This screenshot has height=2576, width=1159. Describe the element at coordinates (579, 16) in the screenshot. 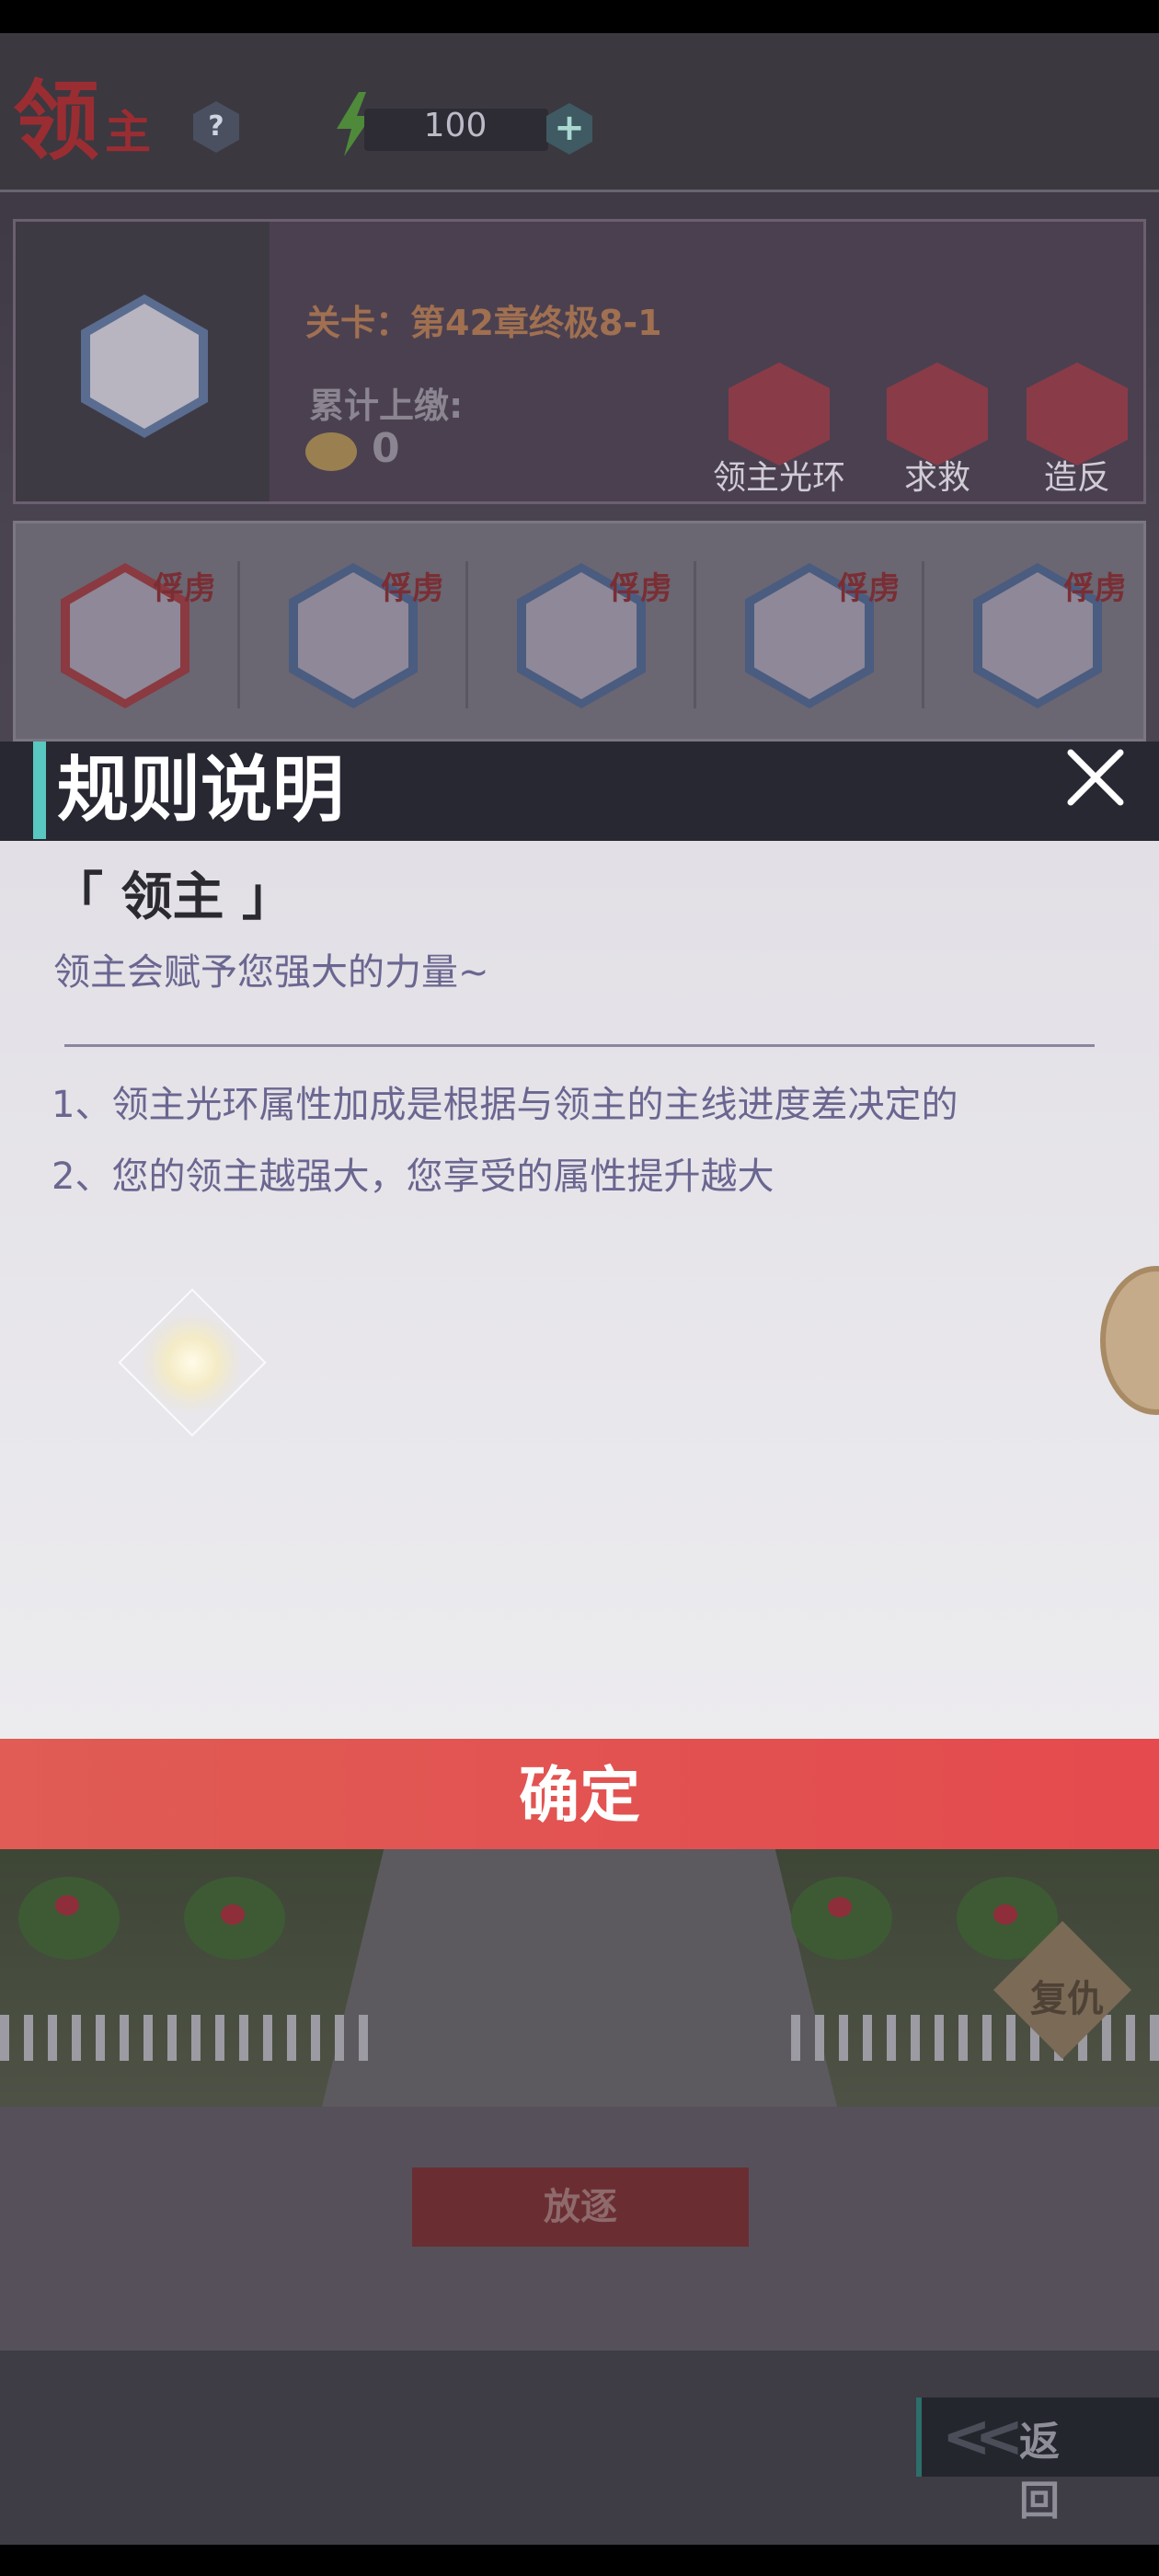

I see `status-bar` at that location.